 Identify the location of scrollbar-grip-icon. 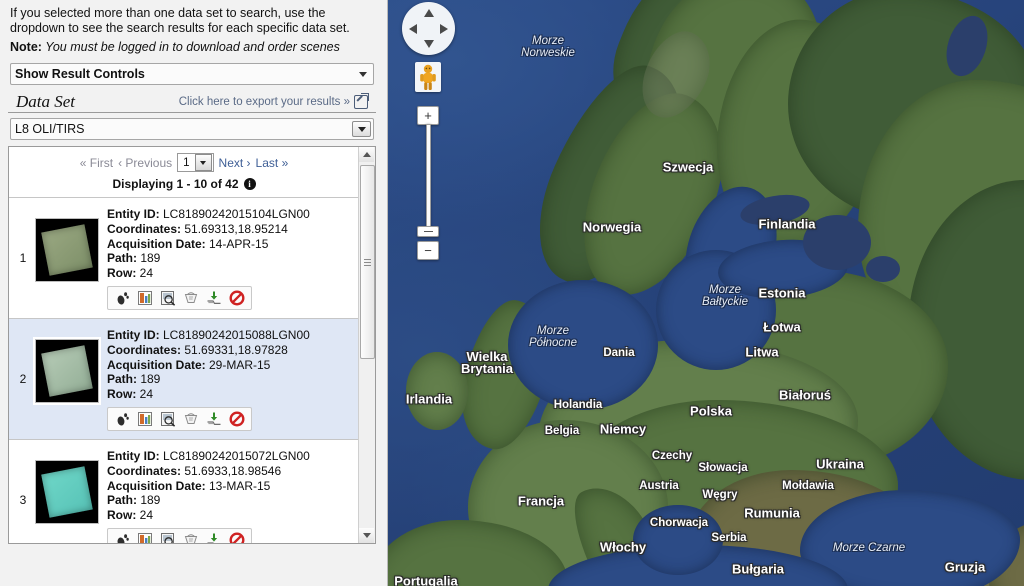
(367, 262).